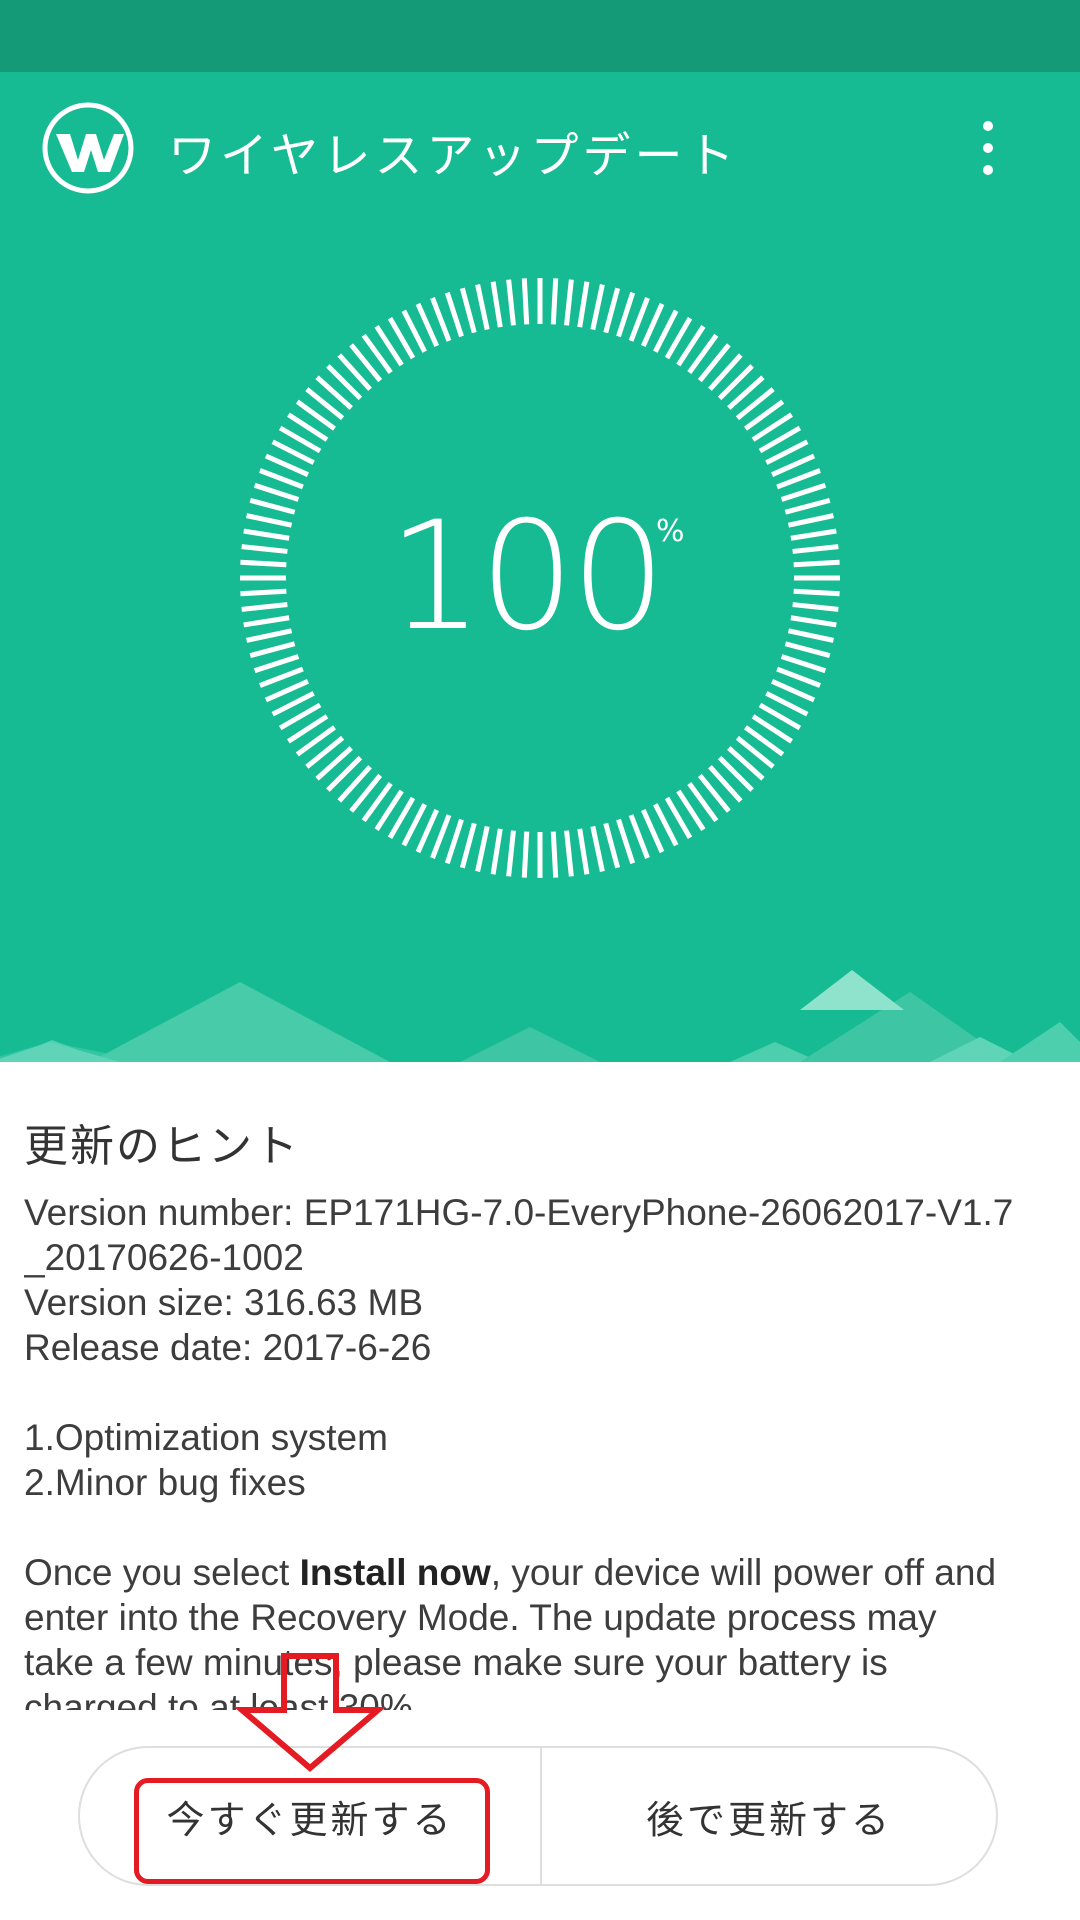  Describe the element at coordinates (769, 1816) in the screenshot. I see `install-later-button: 後で更新する` at that location.